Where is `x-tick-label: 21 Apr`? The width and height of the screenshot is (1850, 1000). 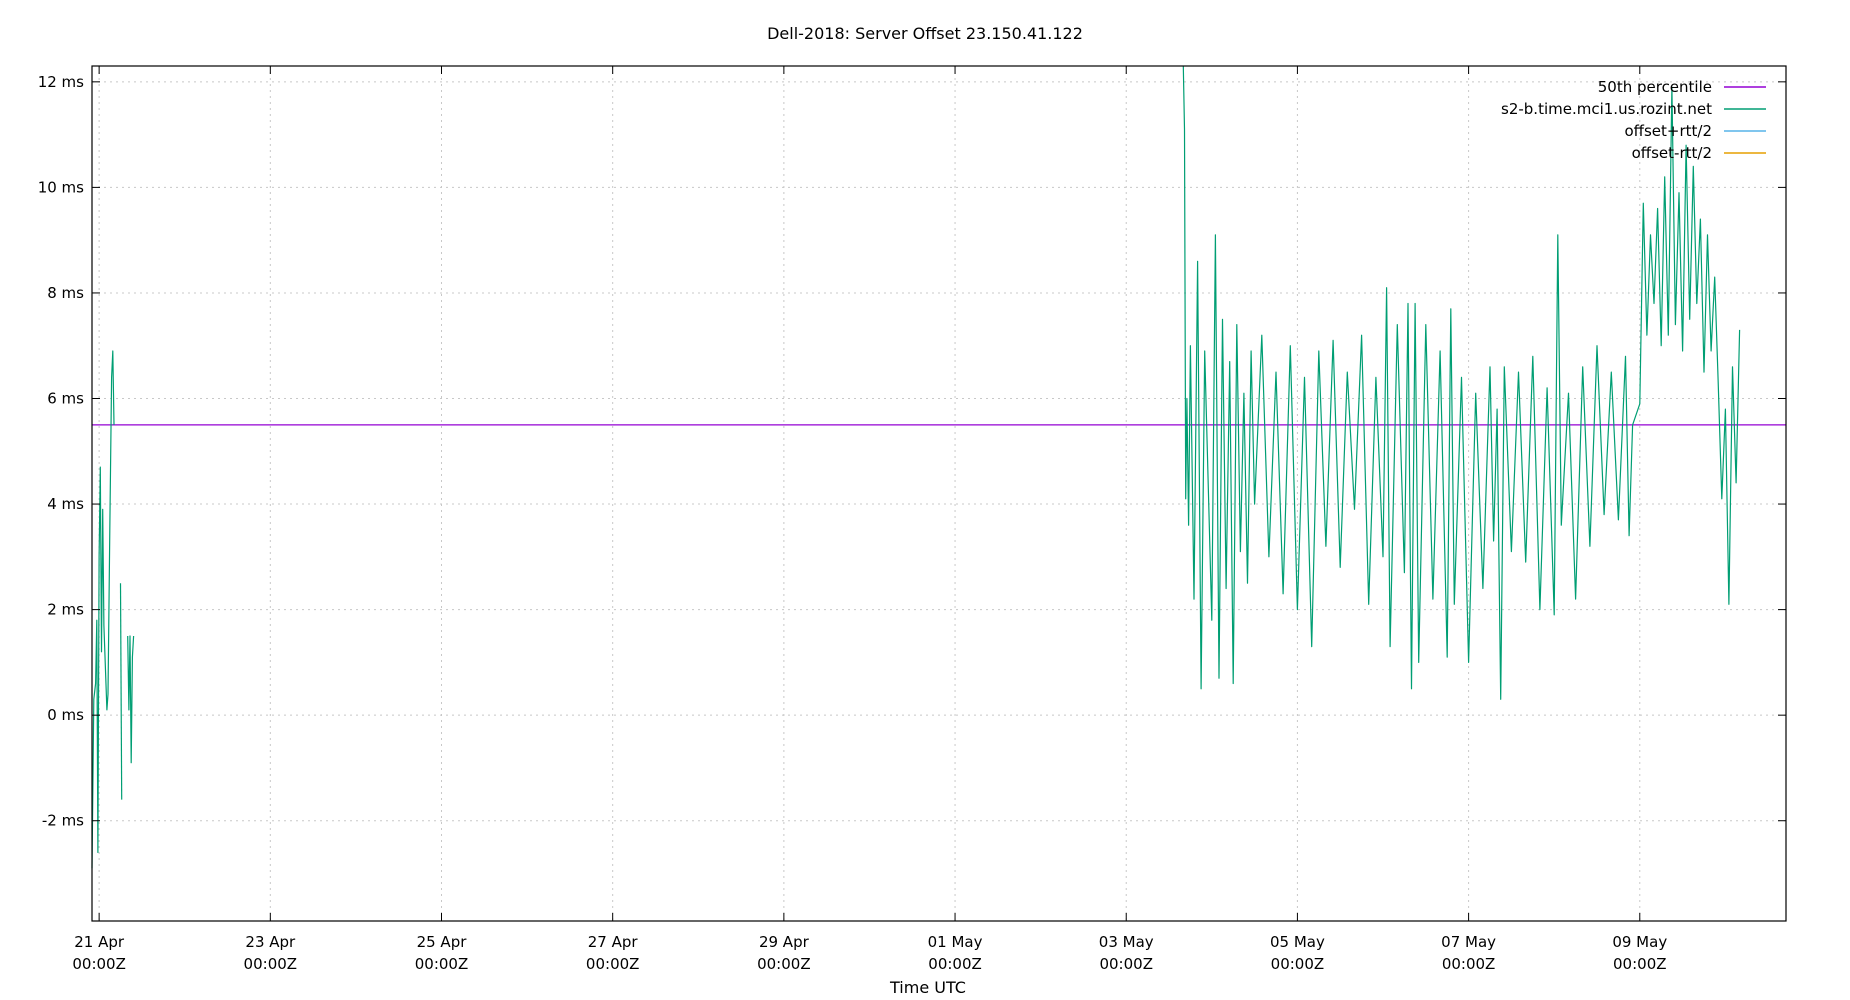 x-tick-label: 21 Apr is located at coordinates (99, 942).